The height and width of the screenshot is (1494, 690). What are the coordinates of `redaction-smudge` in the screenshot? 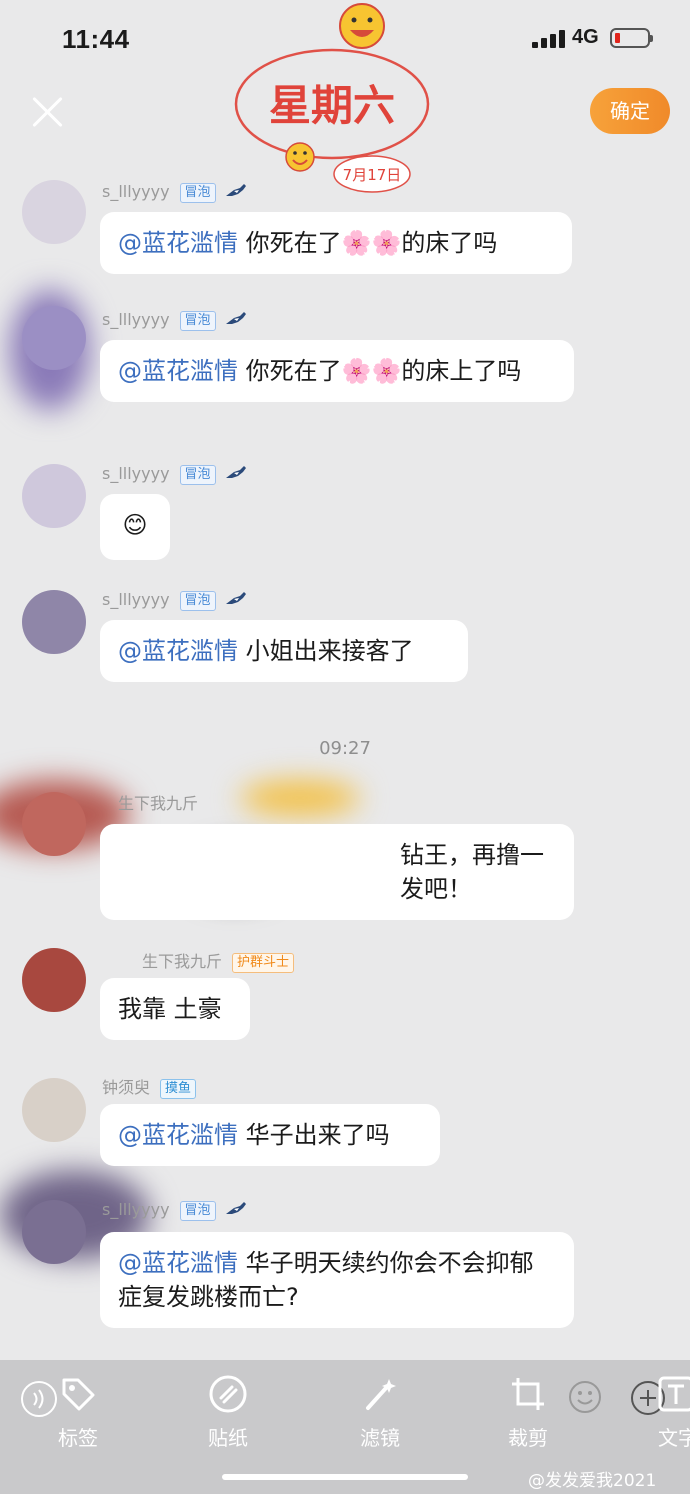 It's located at (300, 798).